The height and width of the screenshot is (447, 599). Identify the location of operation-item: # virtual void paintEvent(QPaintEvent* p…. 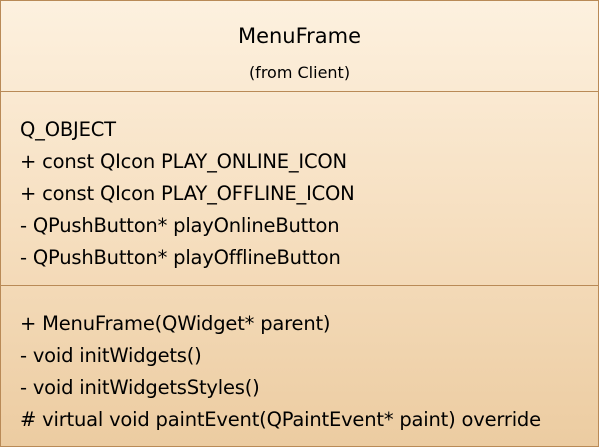
(280, 419).